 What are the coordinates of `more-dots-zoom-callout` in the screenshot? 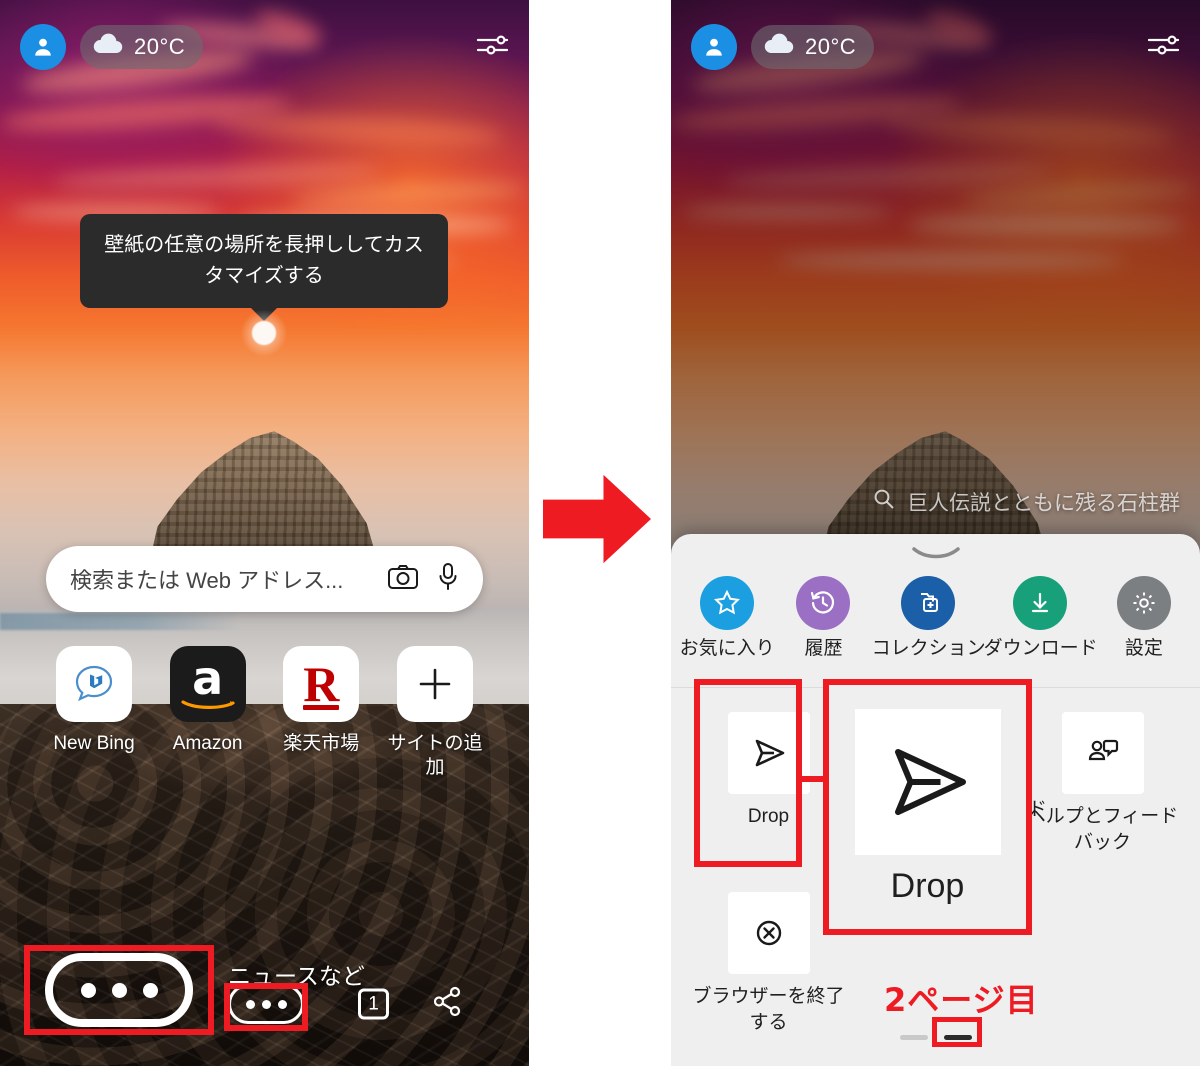 It's located at (119, 990).